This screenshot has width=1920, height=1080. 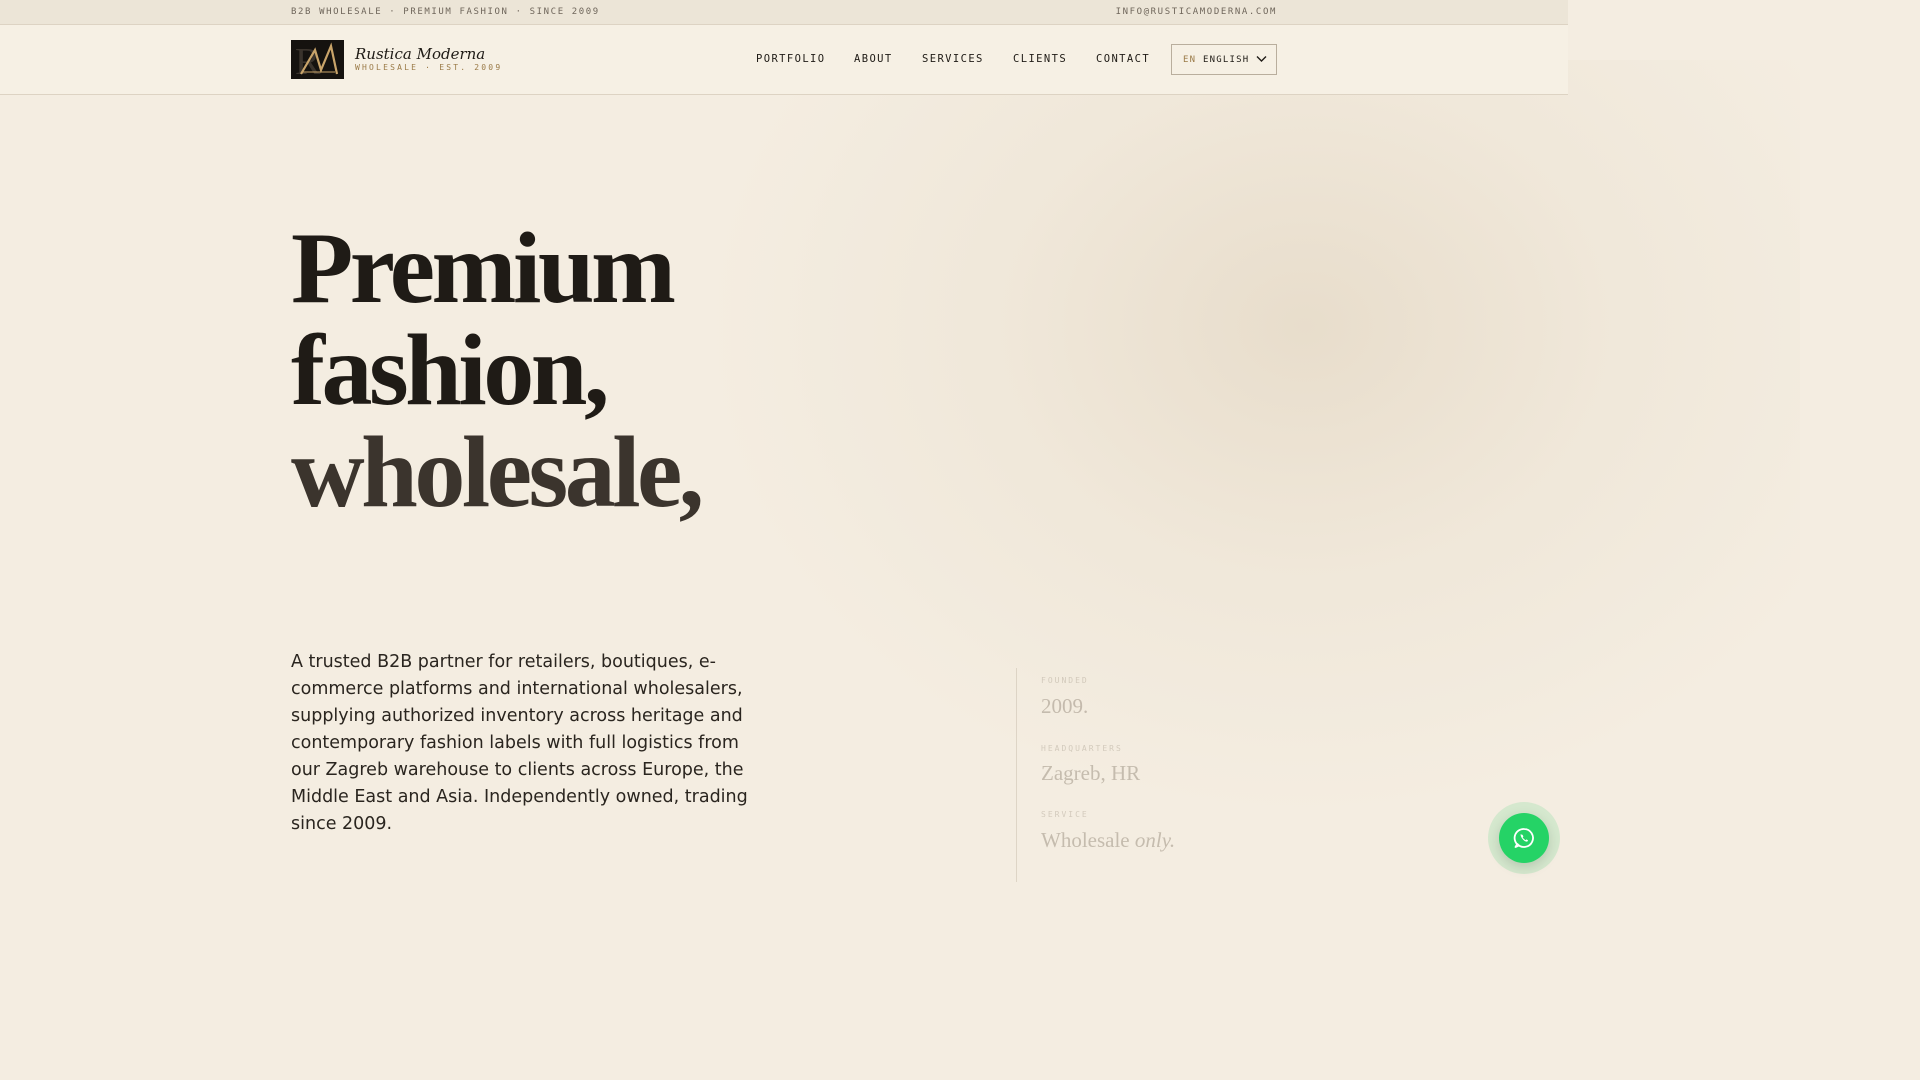 What do you see at coordinates (1065, 706) in the screenshot?
I see `fact-value: 2009.` at bounding box center [1065, 706].